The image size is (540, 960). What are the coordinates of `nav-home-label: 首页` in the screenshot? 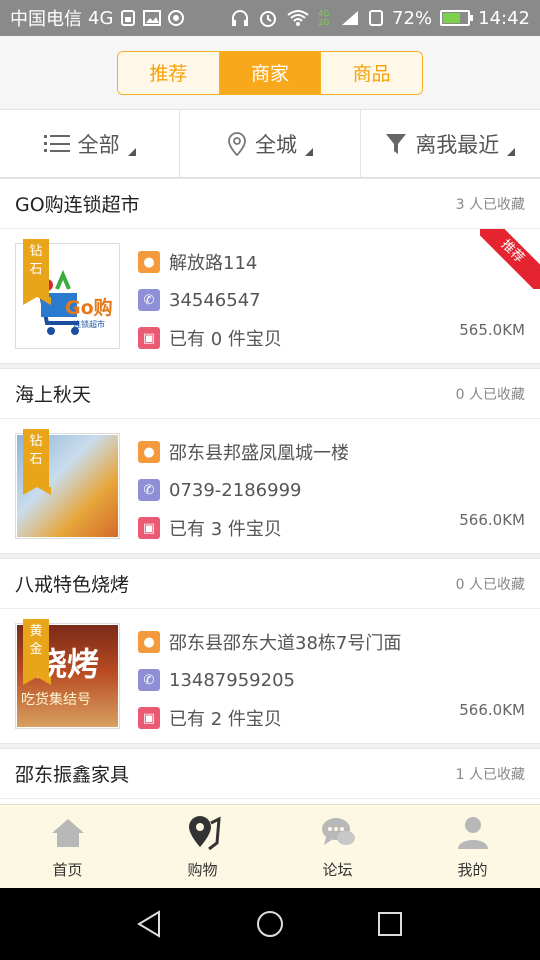 It's located at (67, 870).